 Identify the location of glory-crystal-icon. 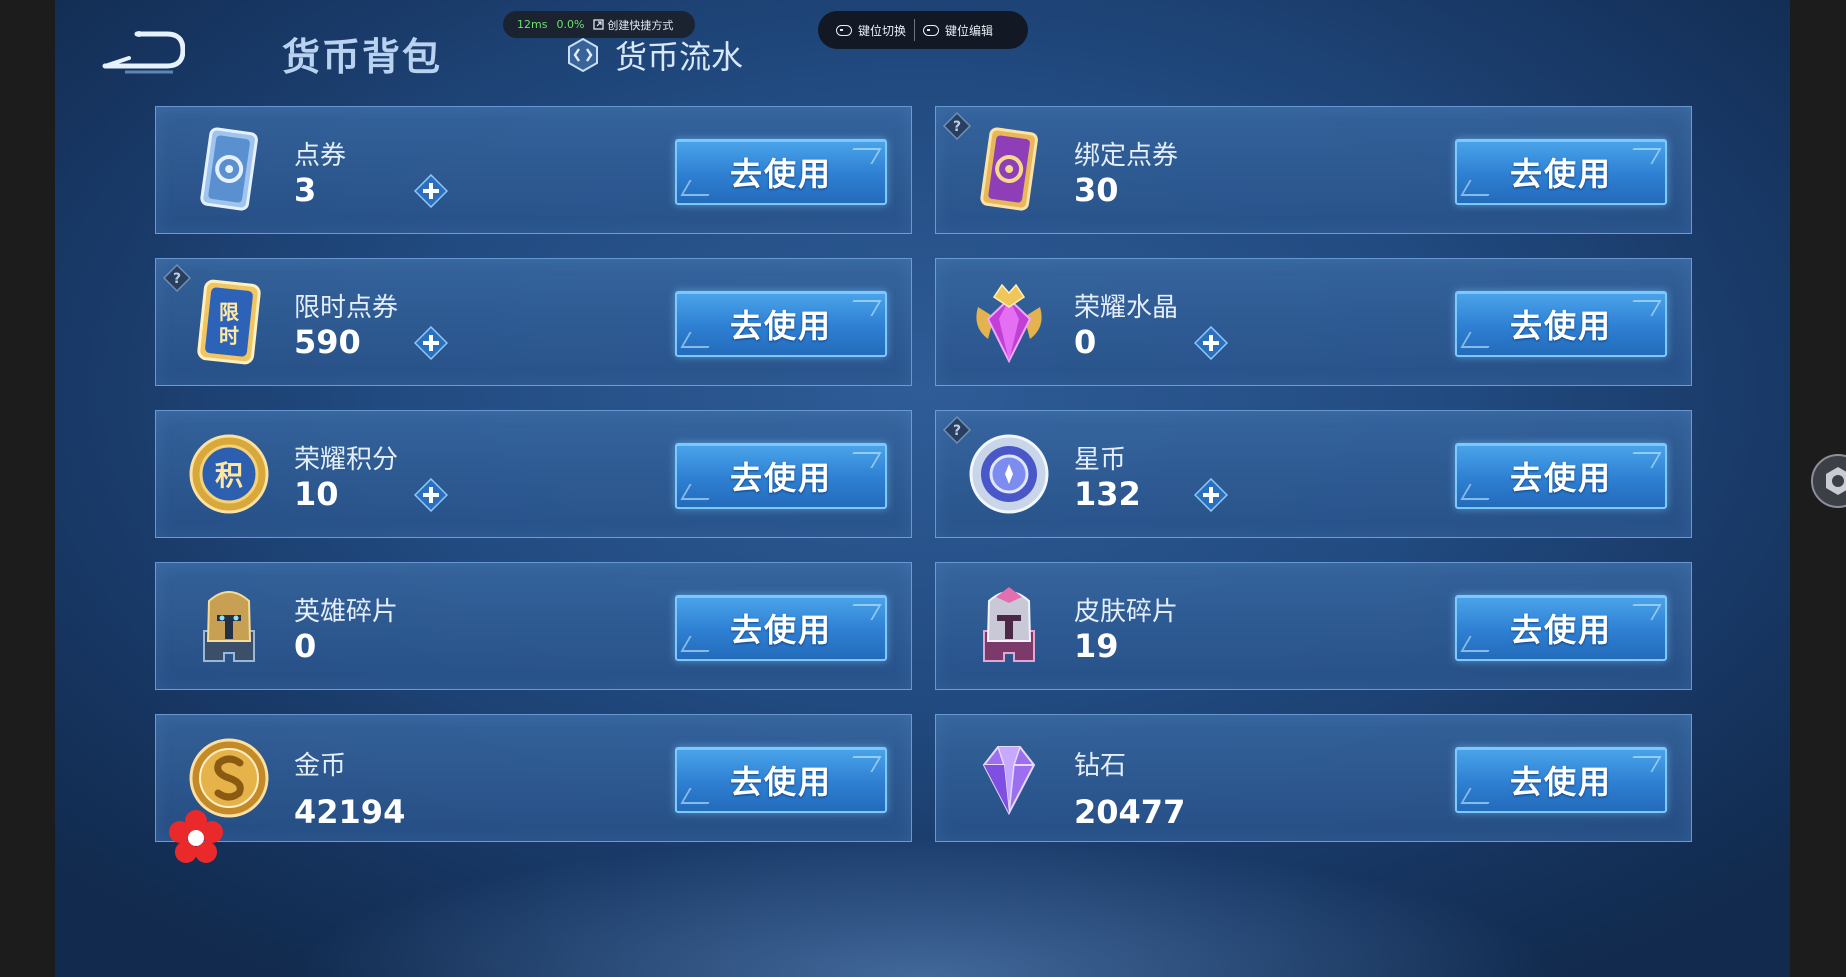
(1009, 322).